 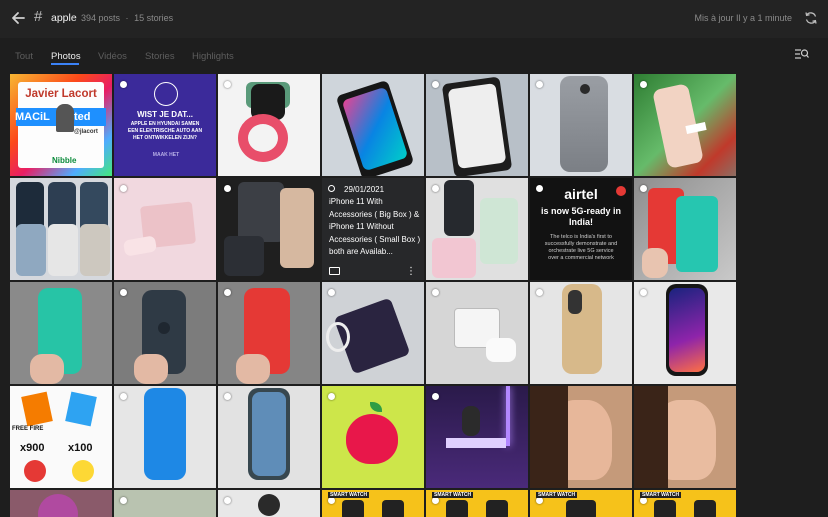 I want to click on tab-photos: Photos, so click(x=66, y=56).